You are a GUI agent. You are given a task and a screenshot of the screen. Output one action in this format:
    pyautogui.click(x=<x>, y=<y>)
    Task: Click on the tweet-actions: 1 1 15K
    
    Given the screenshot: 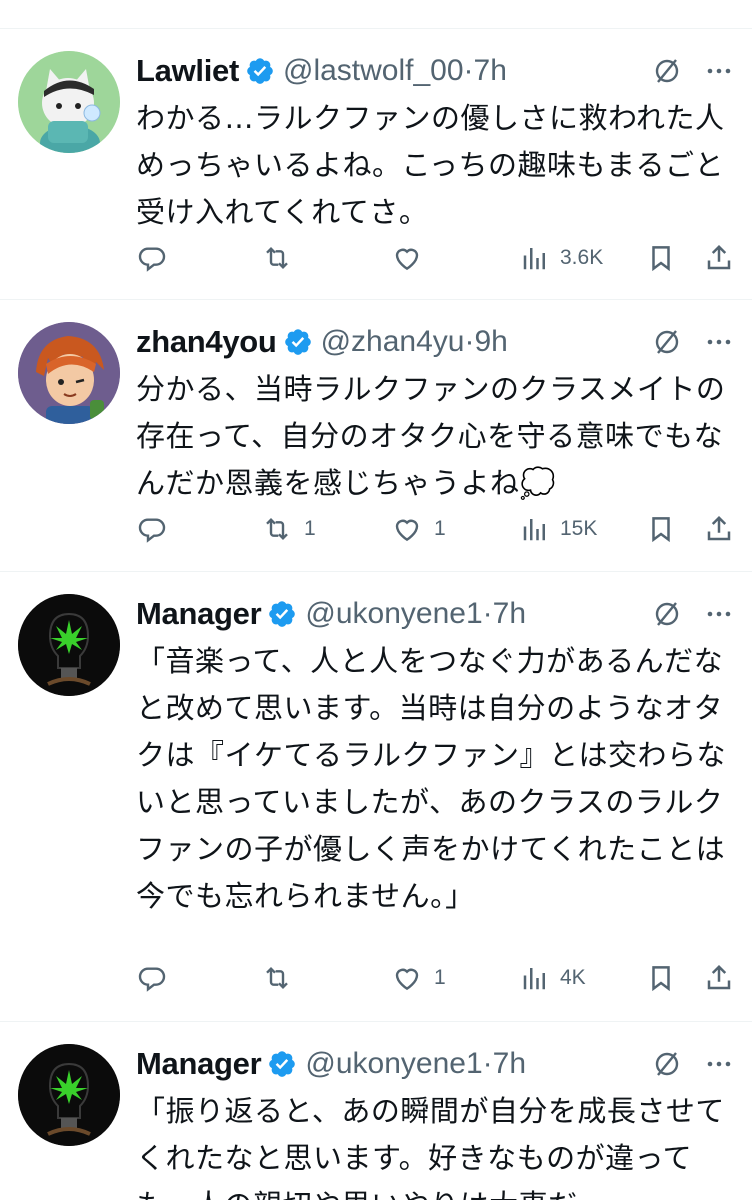 What is the action you would take?
    pyautogui.click(x=435, y=529)
    